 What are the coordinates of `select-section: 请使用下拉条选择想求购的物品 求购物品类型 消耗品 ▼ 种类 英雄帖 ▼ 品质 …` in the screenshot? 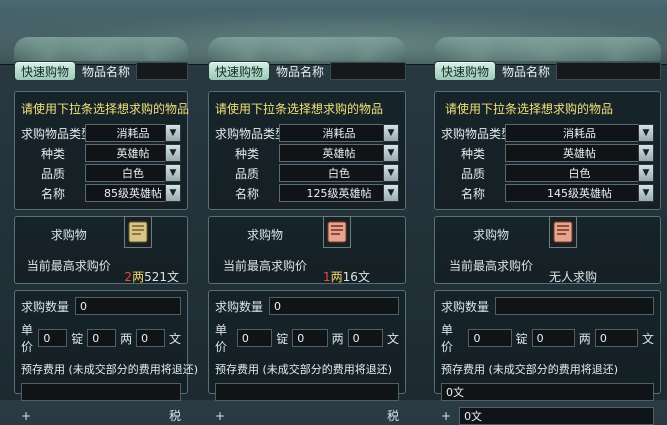 It's located at (102, 150).